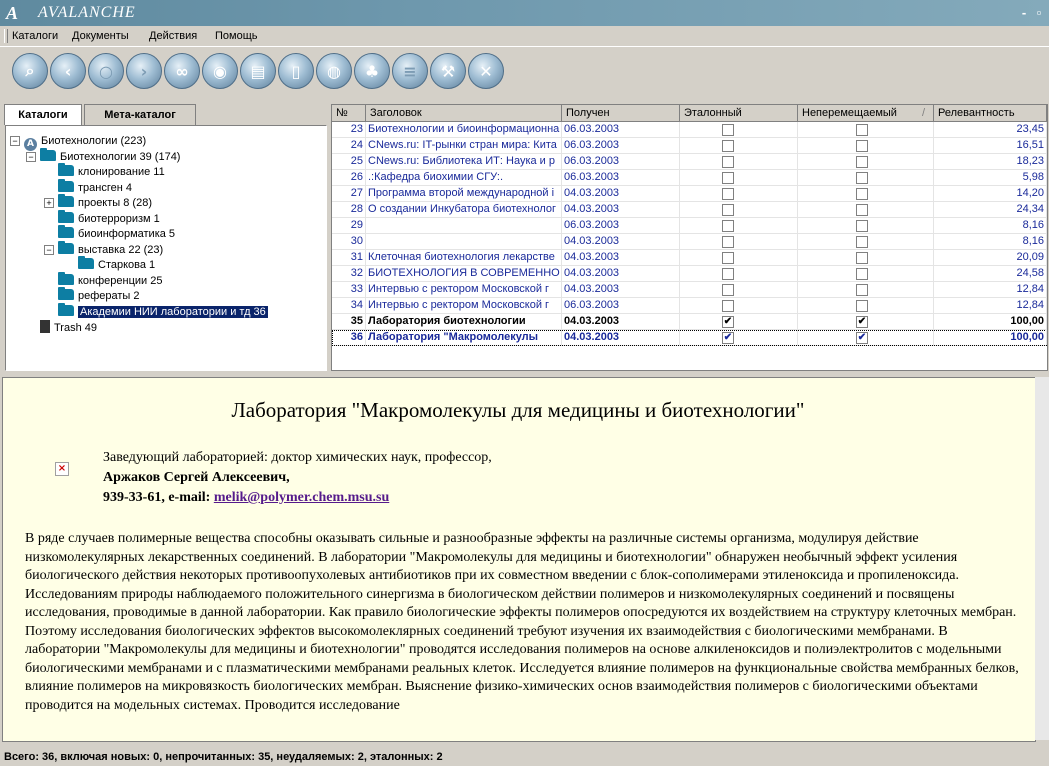 The height and width of the screenshot is (766, 1049). What do you see at coordinates (236, 36) in the screenshot?
I see `menu-help: Помощь` at bounding box center [236, 36].